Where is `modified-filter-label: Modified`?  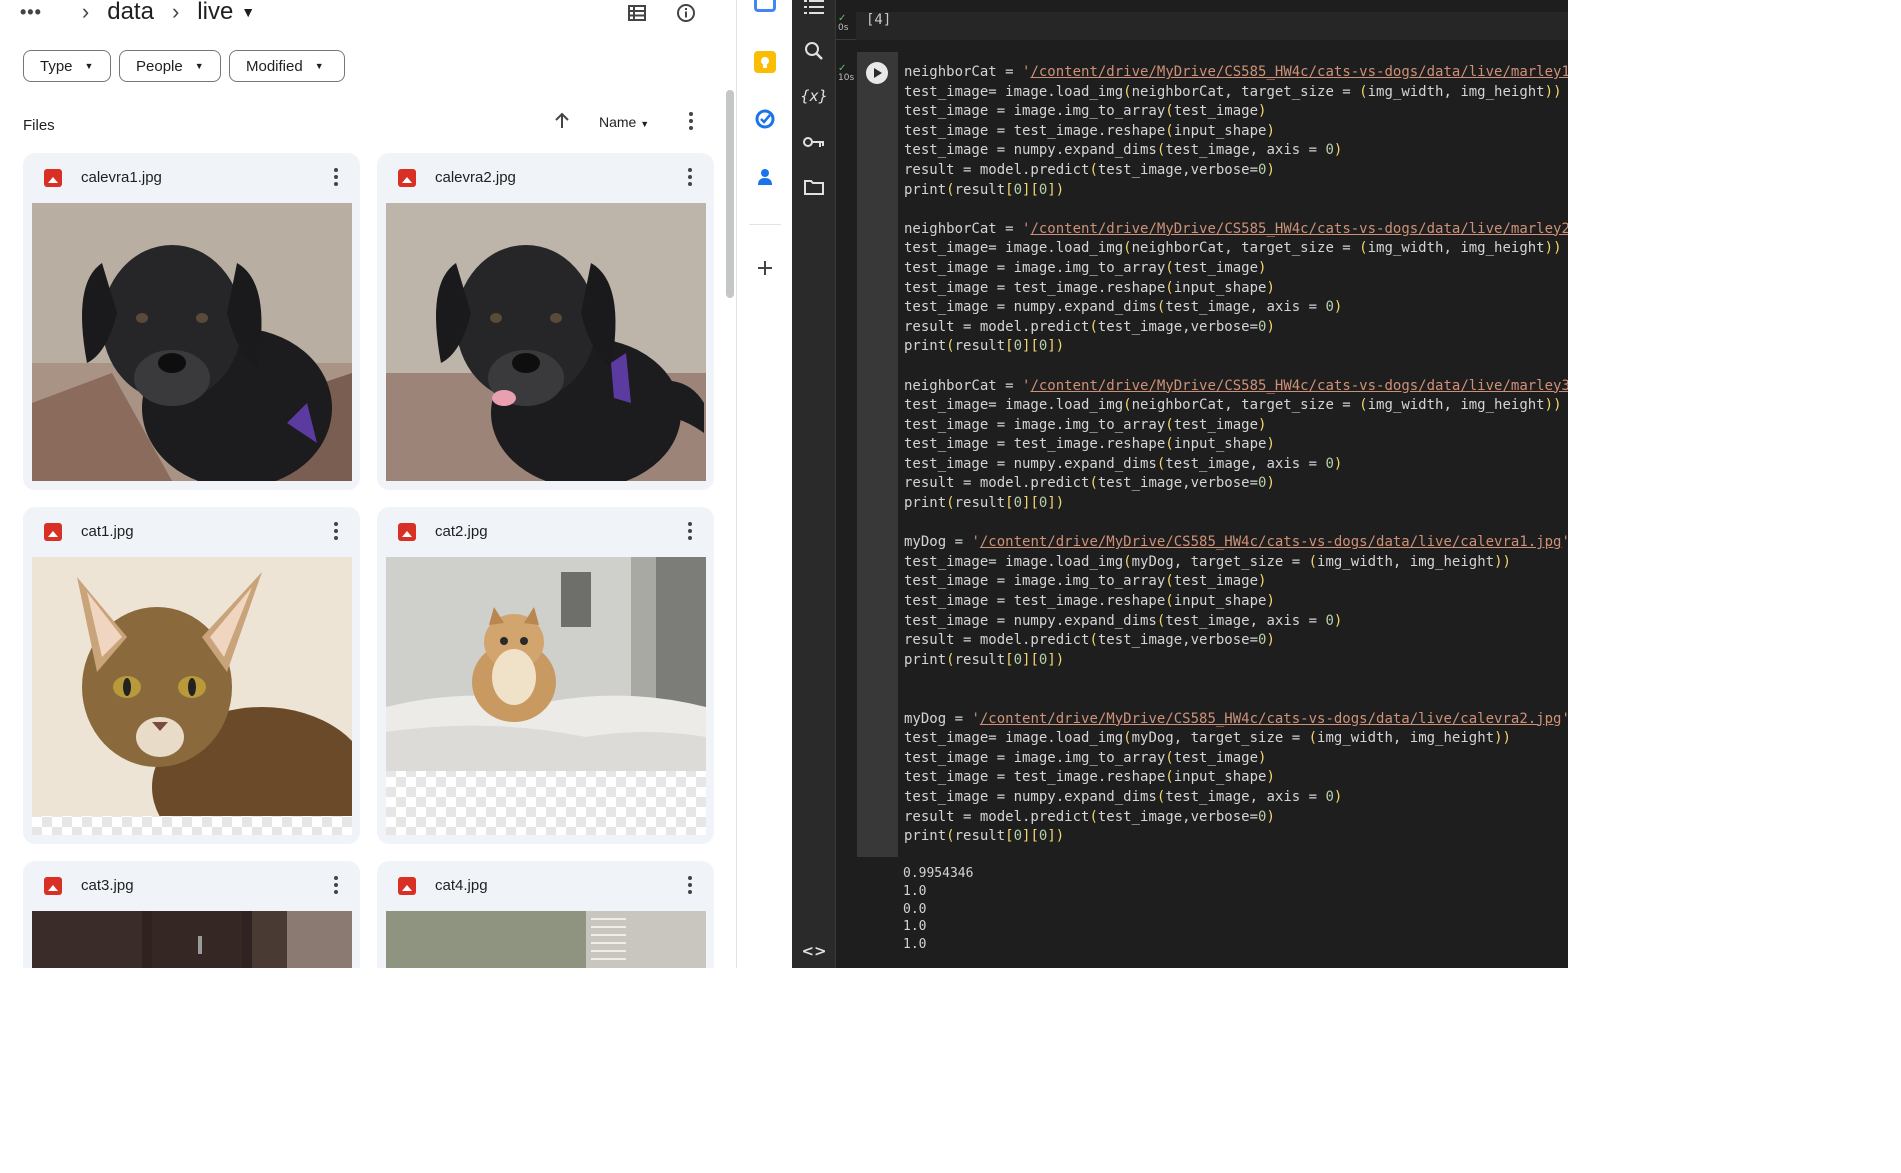
modified-filter-label: Modified is located at coordinates (274, 66).